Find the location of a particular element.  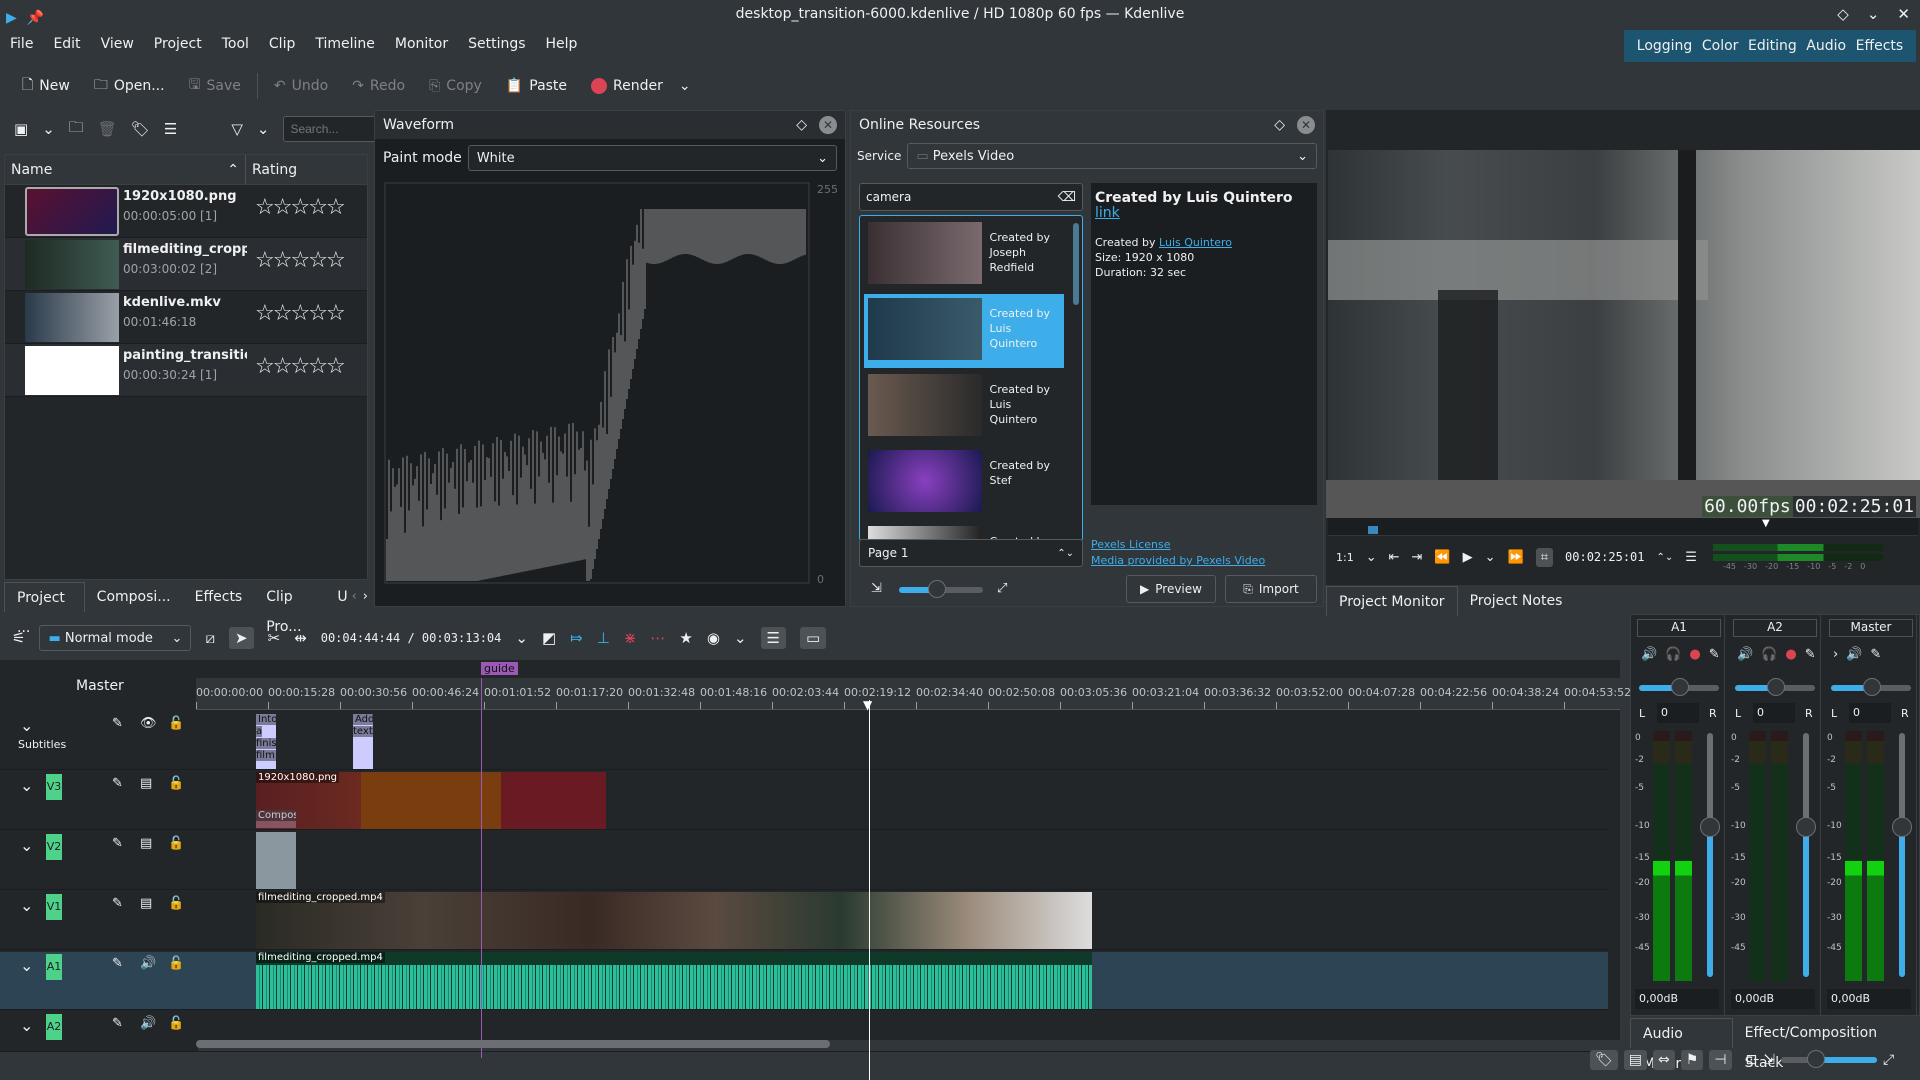

result-item: Created by Joseph Redfield is located at coordinates (964, 255).